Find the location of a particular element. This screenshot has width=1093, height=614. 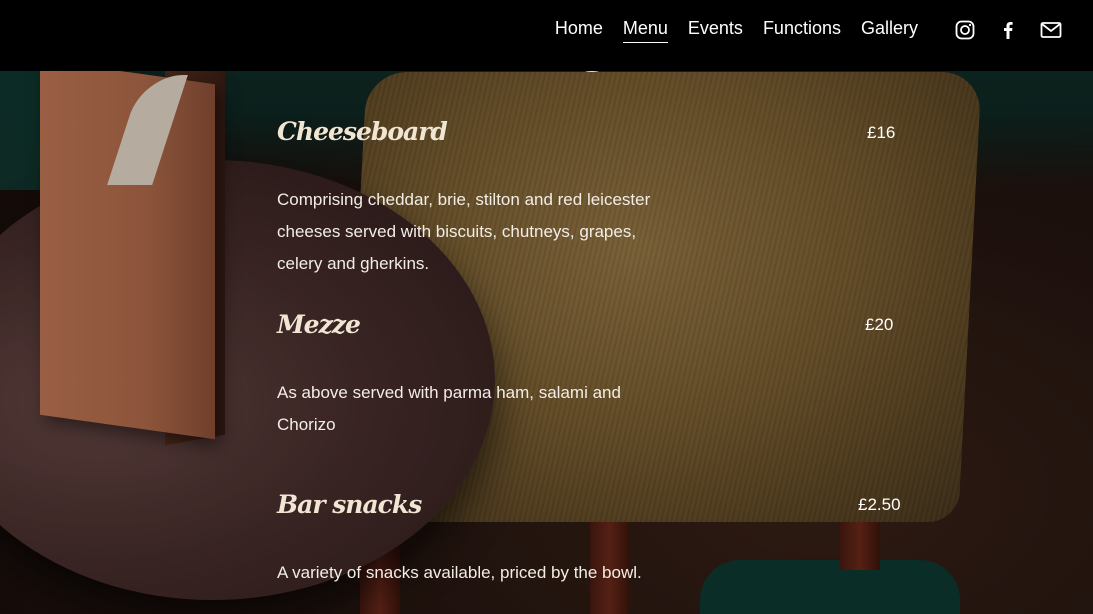

nav-menu: Menu is located at coordinates (645, 30).